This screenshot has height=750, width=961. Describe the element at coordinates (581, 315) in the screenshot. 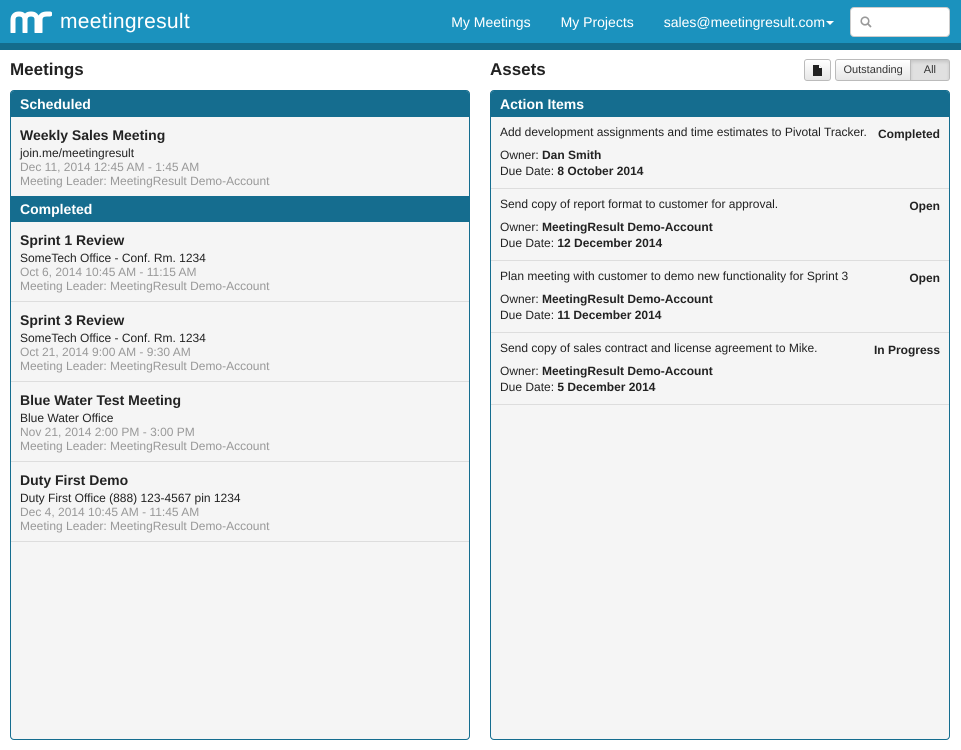

I see `action-due-date: Due Date: 11 December 2014` at that location.